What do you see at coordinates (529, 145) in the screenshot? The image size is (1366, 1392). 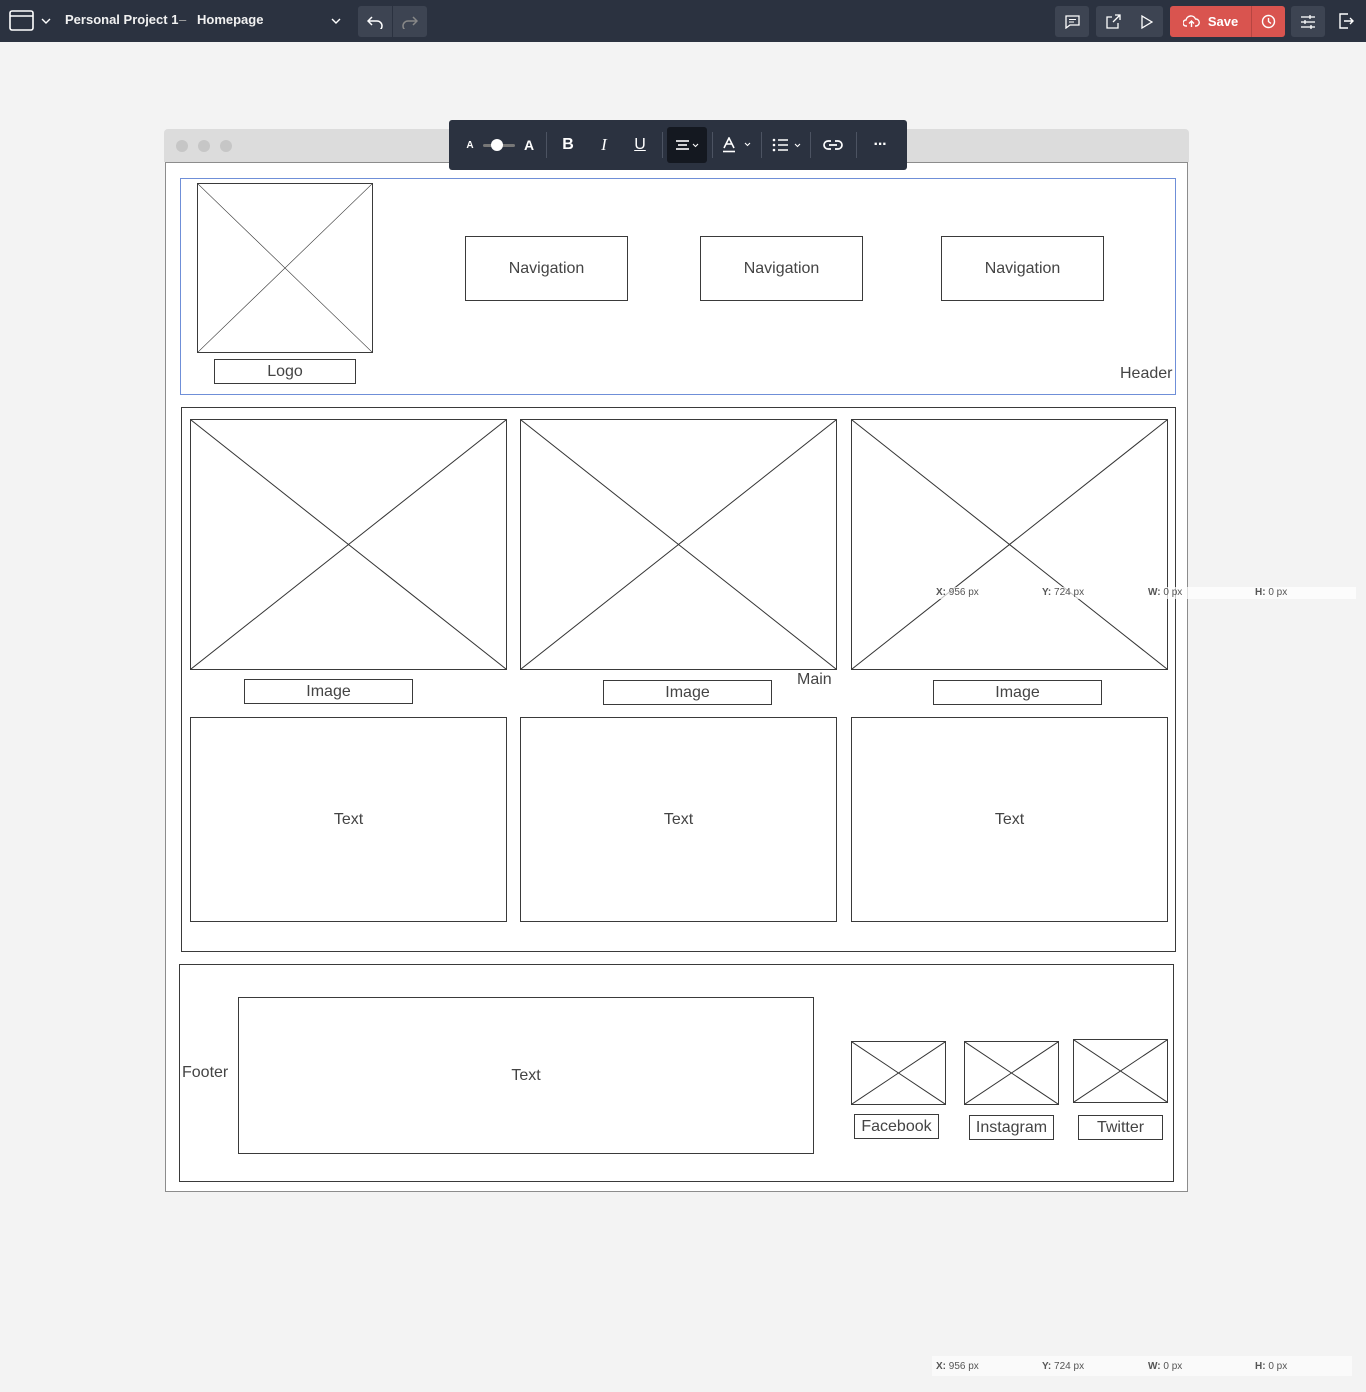 I see `font-size-large-icon: A` at bounding box center [529, 145].